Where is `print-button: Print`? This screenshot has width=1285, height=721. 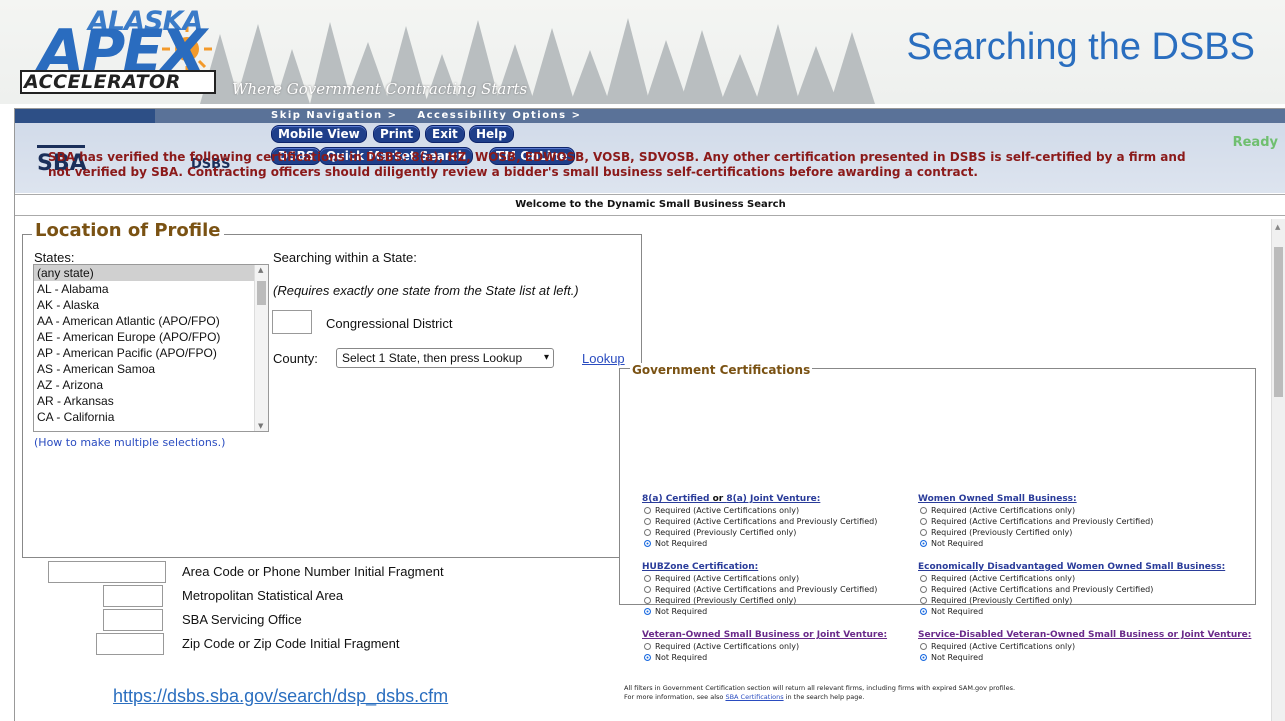 print-button: Print is located at coordinates (397, 134).